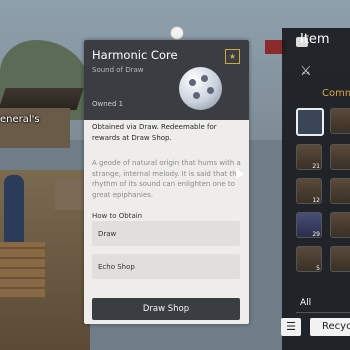  Describe the element at coordinates (116, 267) in the screenshot. I see `source-label: Echo Shop` at that location.